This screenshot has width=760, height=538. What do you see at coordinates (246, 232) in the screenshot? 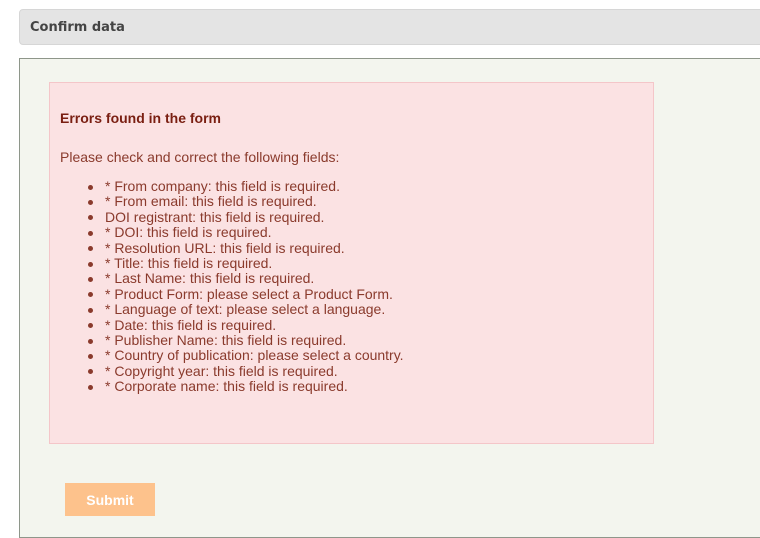
I see `error-item: * DOI: this field is required.` at bounding box center [246, 232].